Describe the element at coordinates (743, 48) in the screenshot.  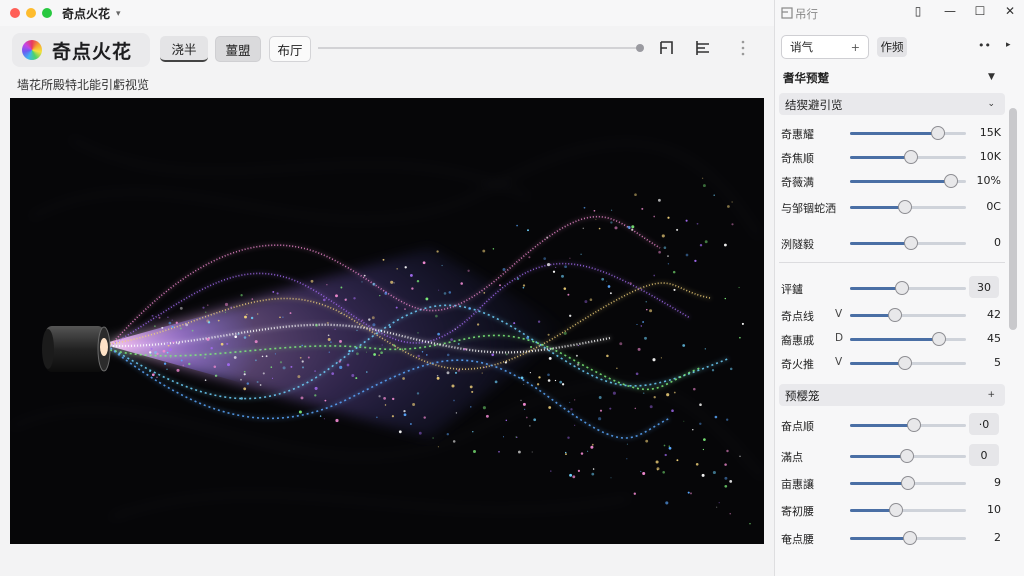
I see `more-vertical-icon` at that location.